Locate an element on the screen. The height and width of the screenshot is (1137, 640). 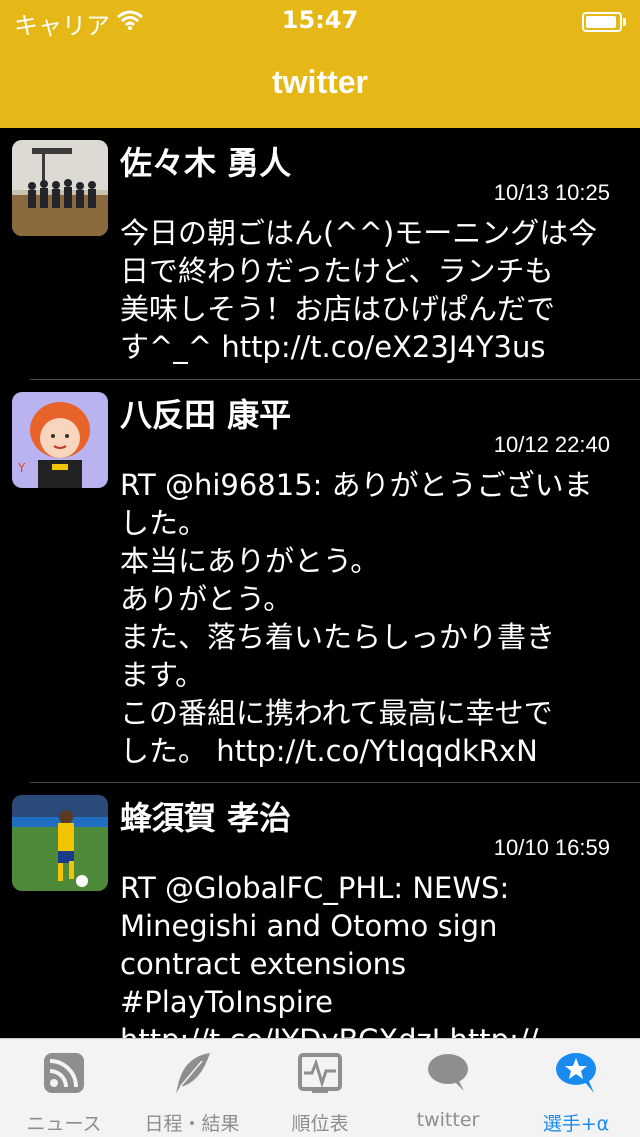
avatar: Y is located at coordinates (60, 440).